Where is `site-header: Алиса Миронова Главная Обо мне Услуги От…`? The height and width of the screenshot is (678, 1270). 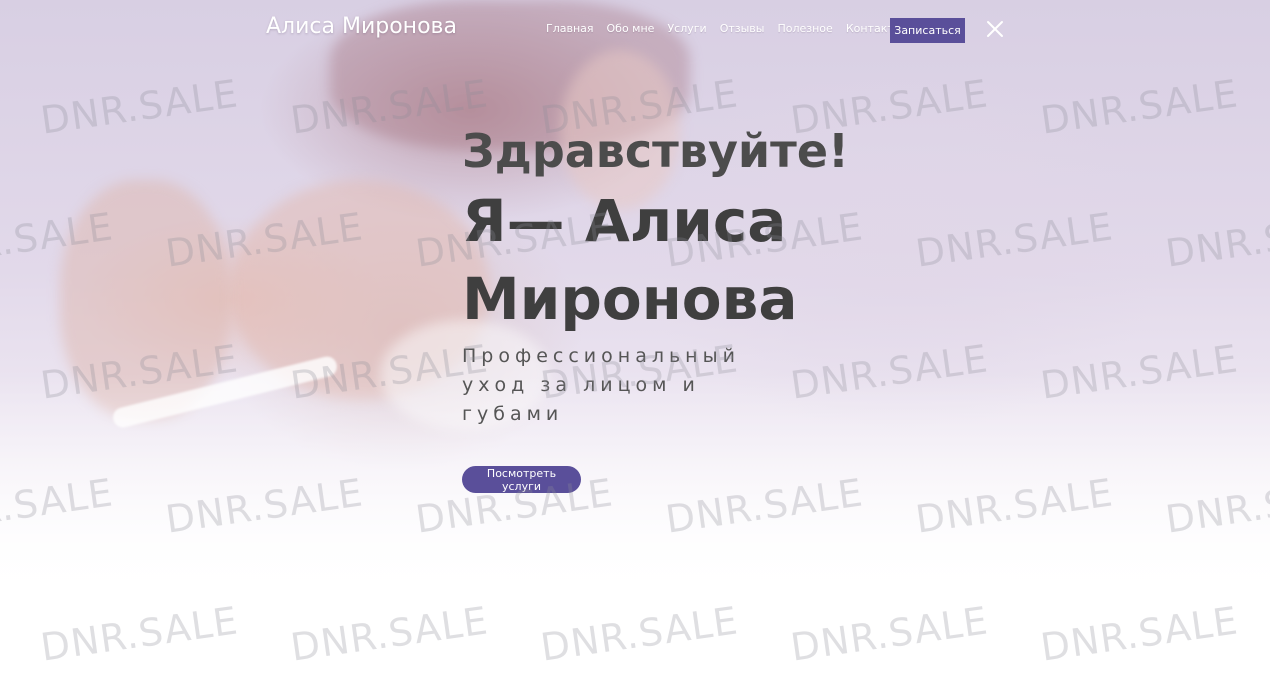 site-header: Алиса Миронова Главная Обо мне Услуги От… is located at coordinates (635, 30).